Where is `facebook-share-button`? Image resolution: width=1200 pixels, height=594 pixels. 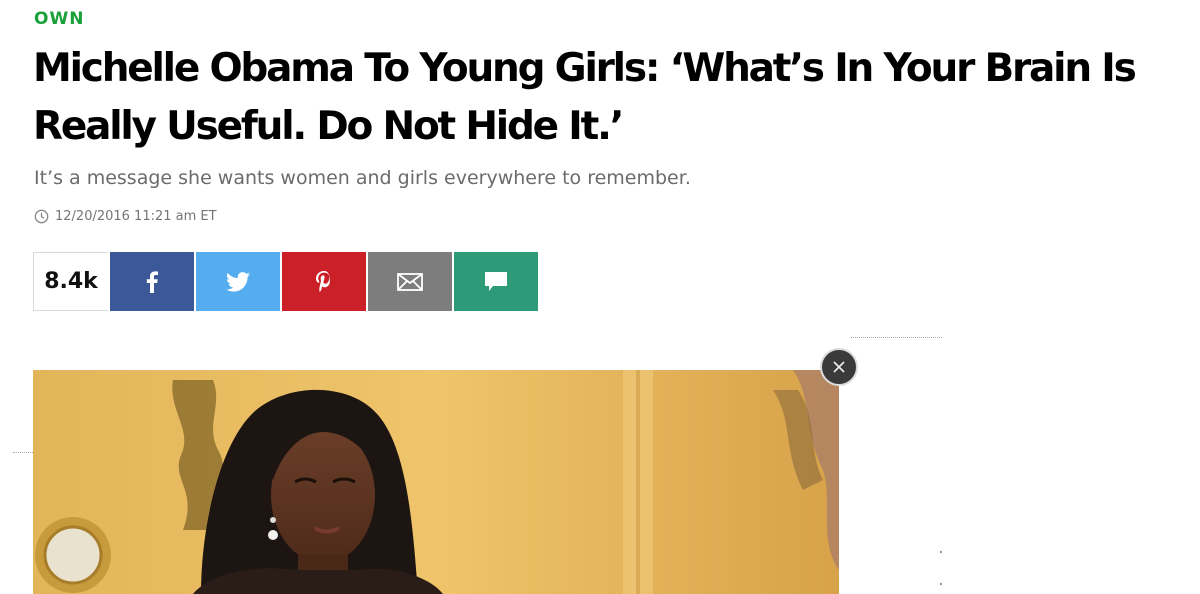
facebook-share-button is located at coordinates (152, 281).